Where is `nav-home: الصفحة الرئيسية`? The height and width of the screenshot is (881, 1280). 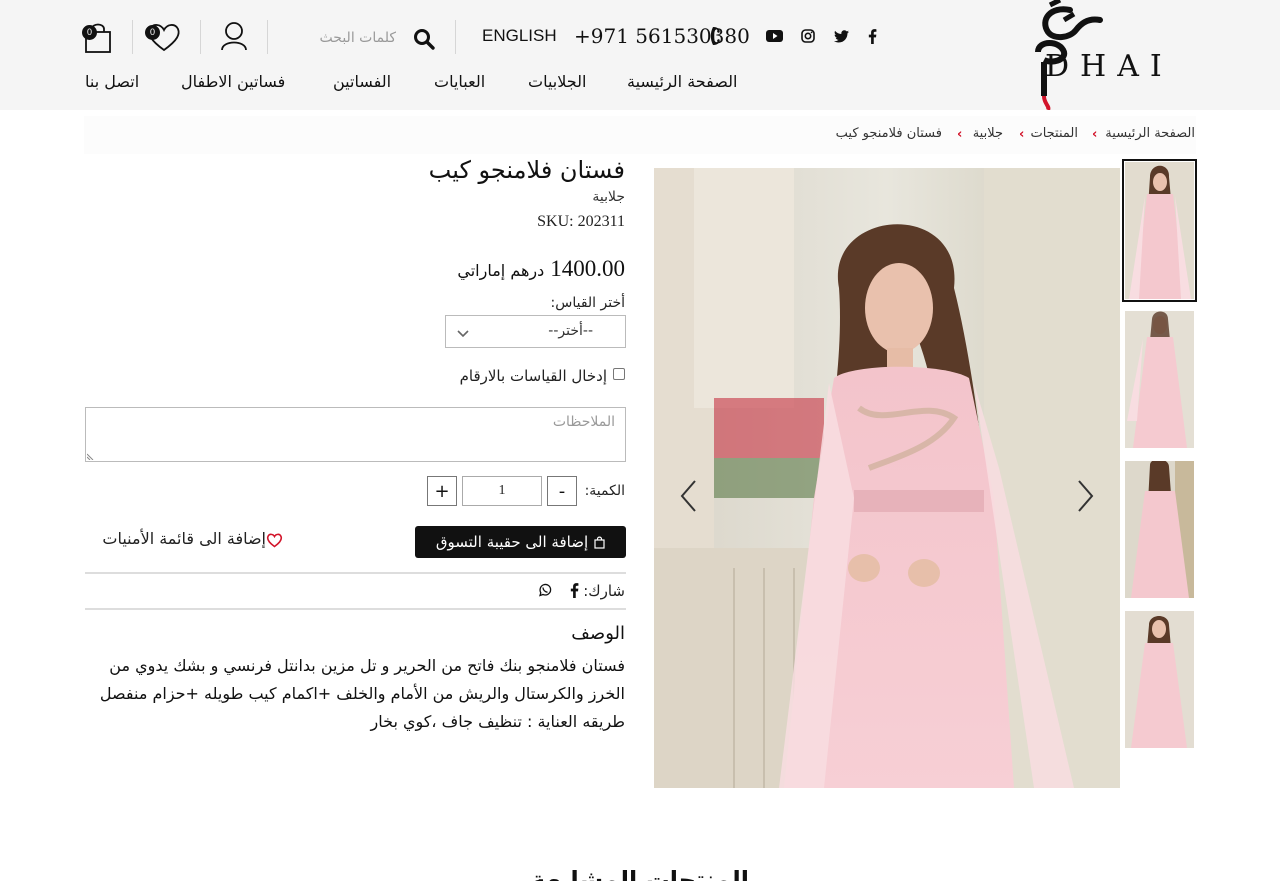
nav-home: الصفحة الرئيسية is located at coordinates (682, 81).